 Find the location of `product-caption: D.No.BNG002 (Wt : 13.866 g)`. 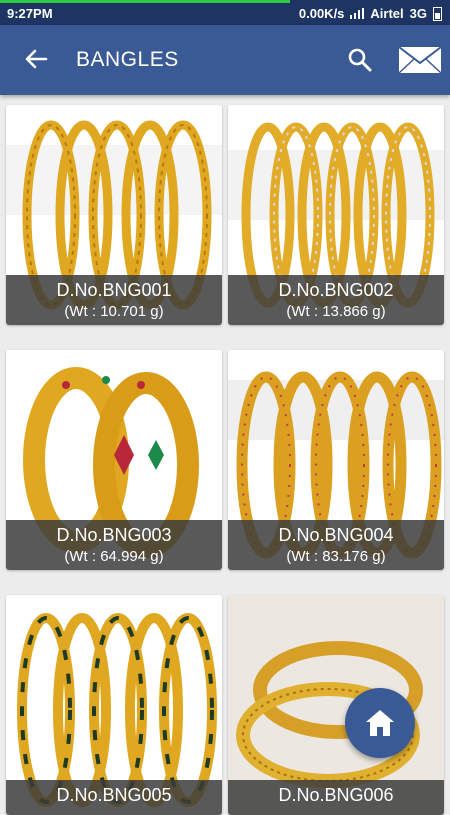

product-caption: D.No.BNG002 (Wt : 13.866 g) is located at coordinates (336, 300).